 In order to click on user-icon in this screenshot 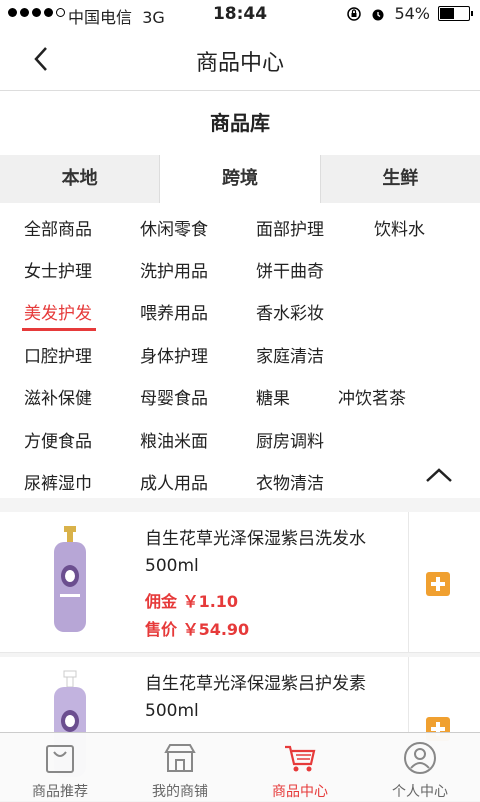, I will do `click(420, 758)`.